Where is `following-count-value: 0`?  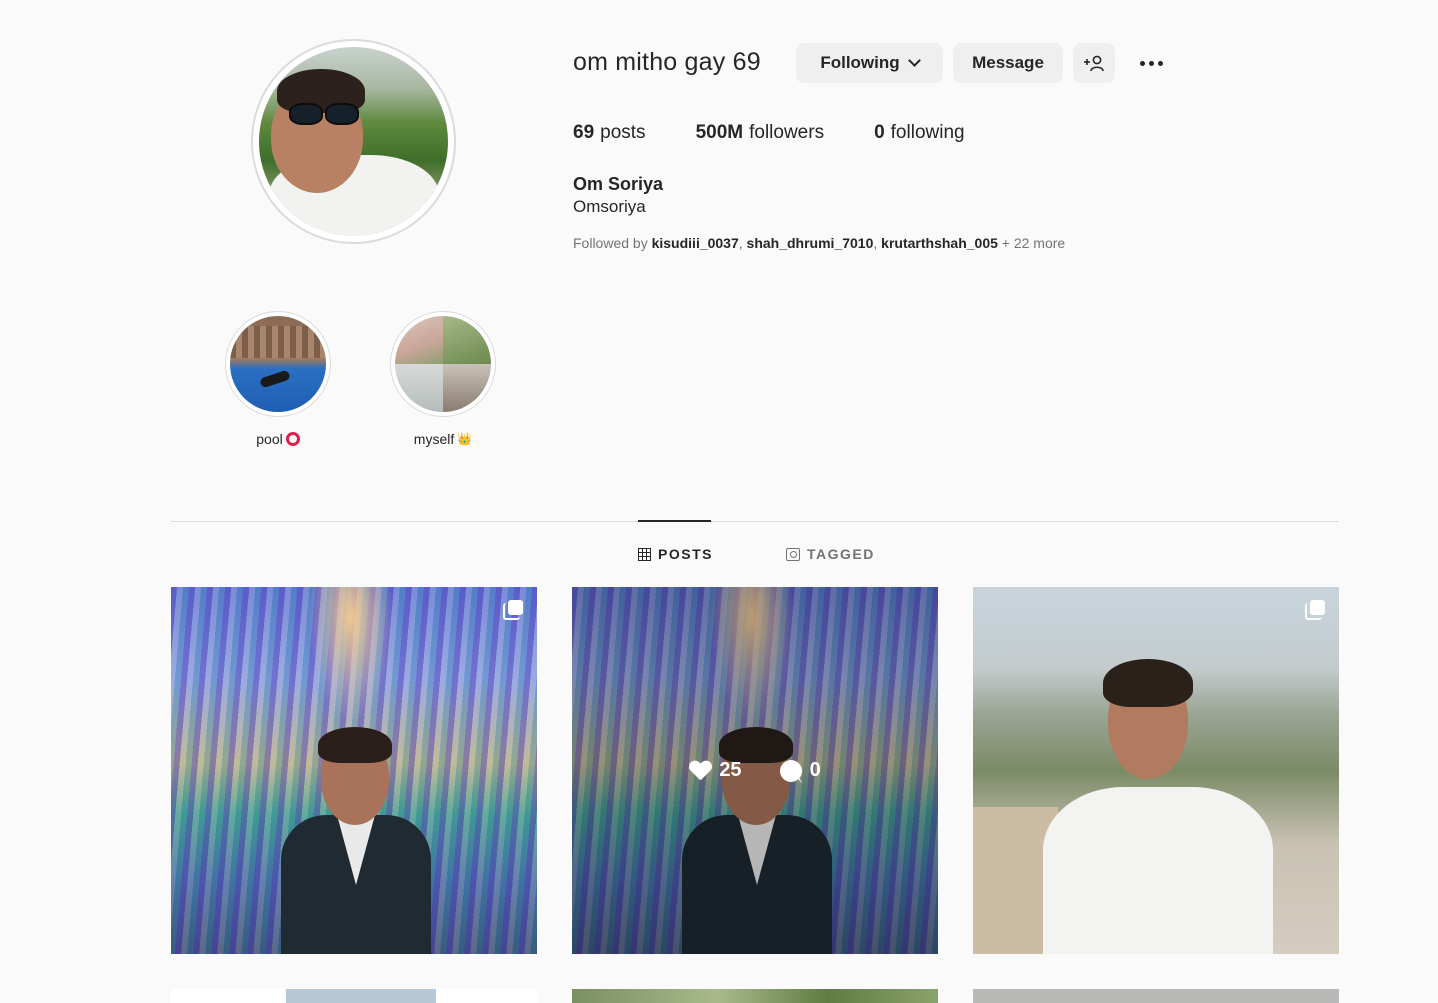
following-count-value: 0 is located at coordinates (879, 132).